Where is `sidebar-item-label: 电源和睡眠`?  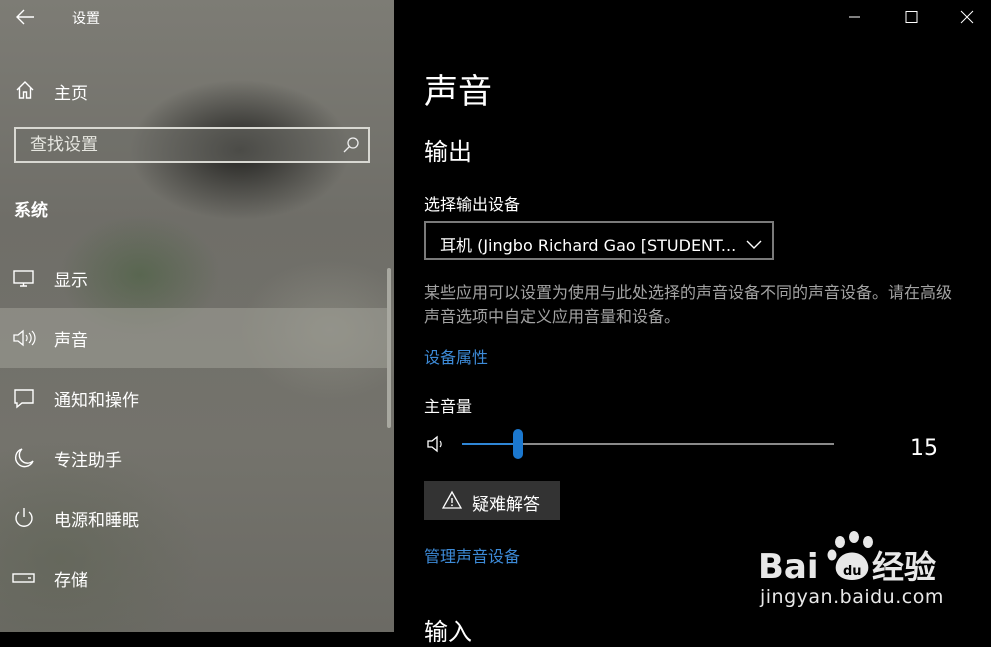
sidebar-item-label: 电源和睡眠 is located at coordinates (96, 521).